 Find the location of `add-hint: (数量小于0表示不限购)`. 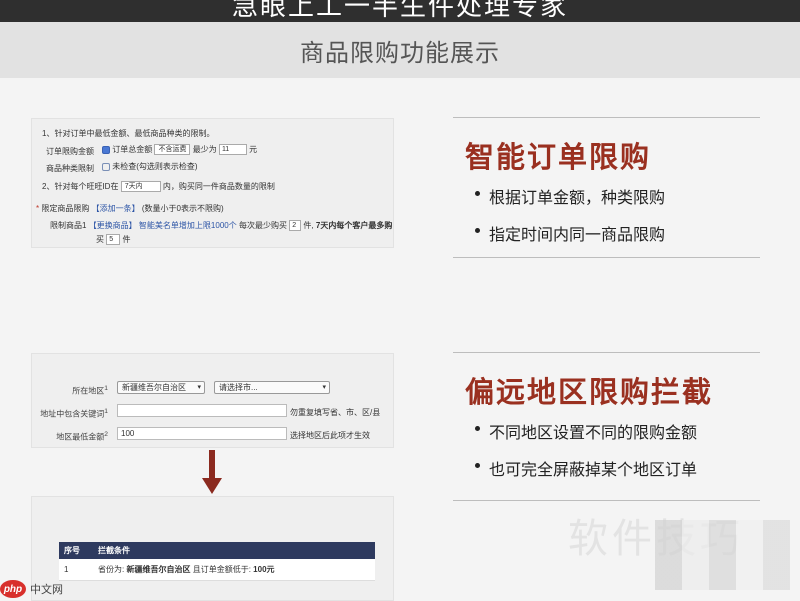

add-hint: (数量小于0表示不限购) is located at coordinates (182, 208).